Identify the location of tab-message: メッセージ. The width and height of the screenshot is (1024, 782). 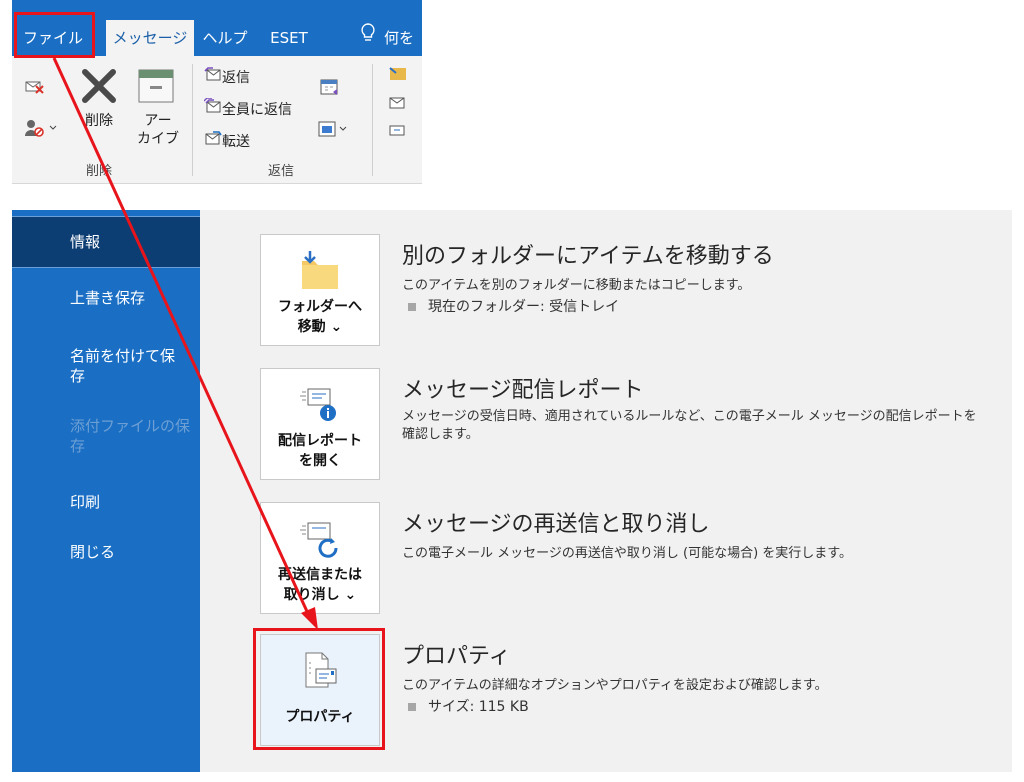
(150, 38).